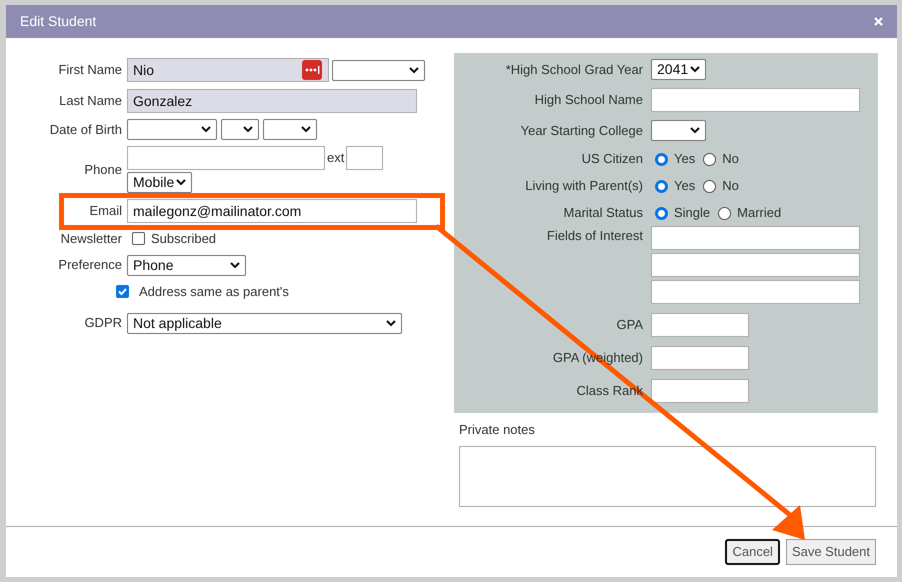 This screenshot has height=582, width=902. Describe the element at coordinates (85, 129) in the screenshot. I see `field-label: Date of Birth` at that location.